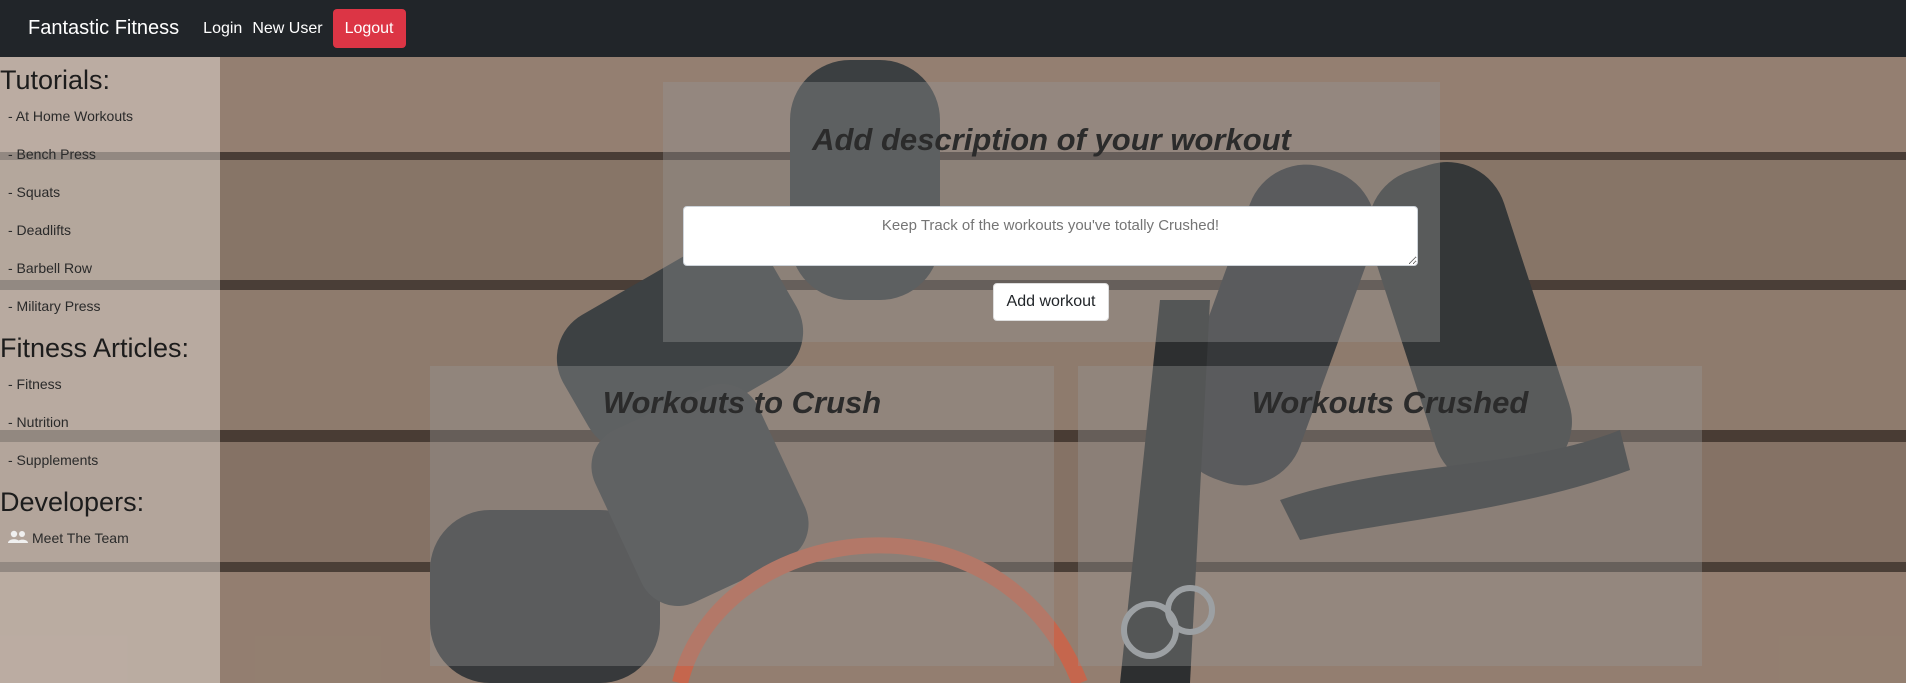 The width and height of the screenshot is (1906, 683). I want to click on logout-button: Logout, so click(369, 28).